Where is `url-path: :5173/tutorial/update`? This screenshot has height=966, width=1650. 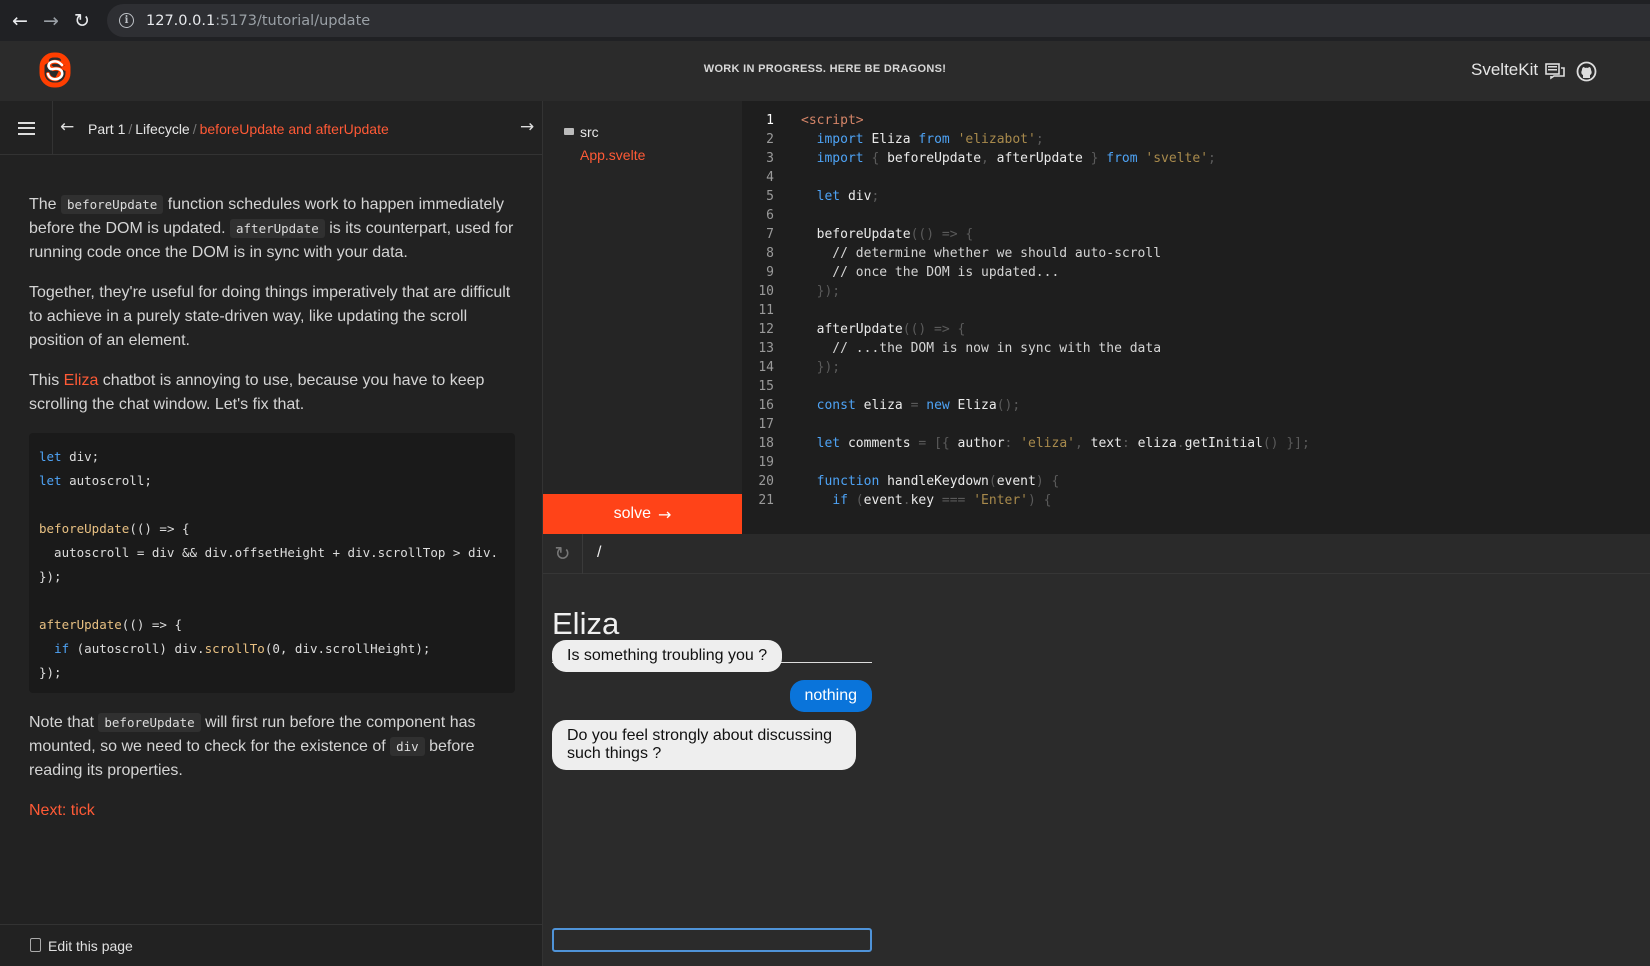 url-path: :5173/tutorial/update is located at coordinates (293, 20).